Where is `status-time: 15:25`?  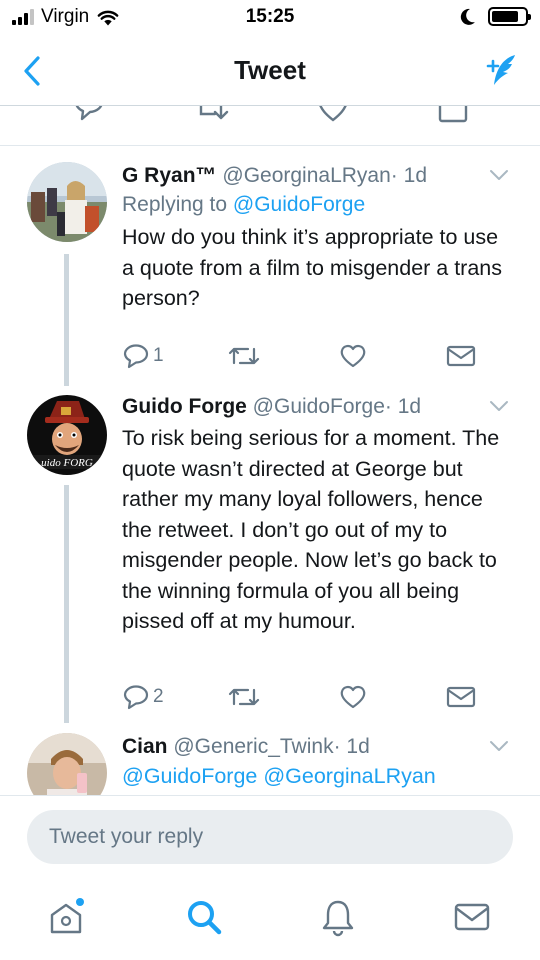 status-time: 15:25 is located at coordinates (270, 16).